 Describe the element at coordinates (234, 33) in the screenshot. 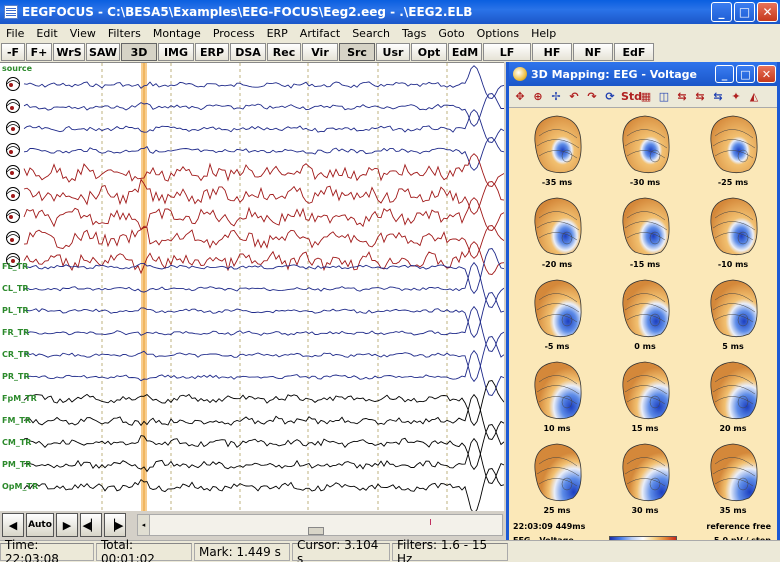

I see `menu-process: Process` at that location.